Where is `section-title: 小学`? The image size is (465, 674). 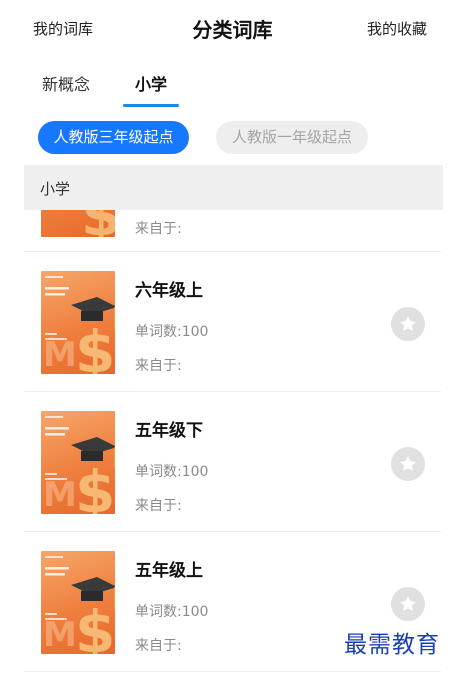
section-title: 小学 is located at coordinates (55, 189).